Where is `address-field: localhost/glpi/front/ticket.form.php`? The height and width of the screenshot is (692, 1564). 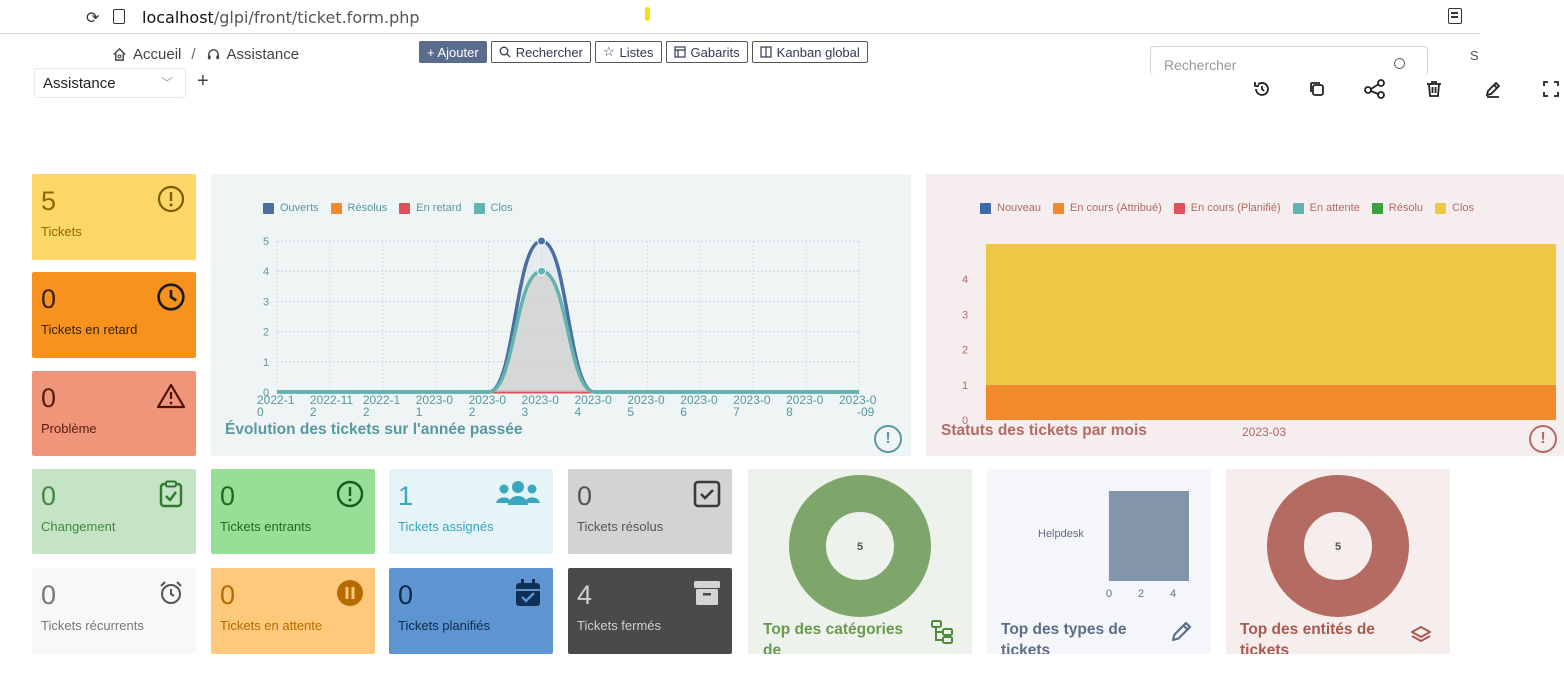 address-field: localhost/glpi/front/ticket.form.php is located at coordinates (281, 17).